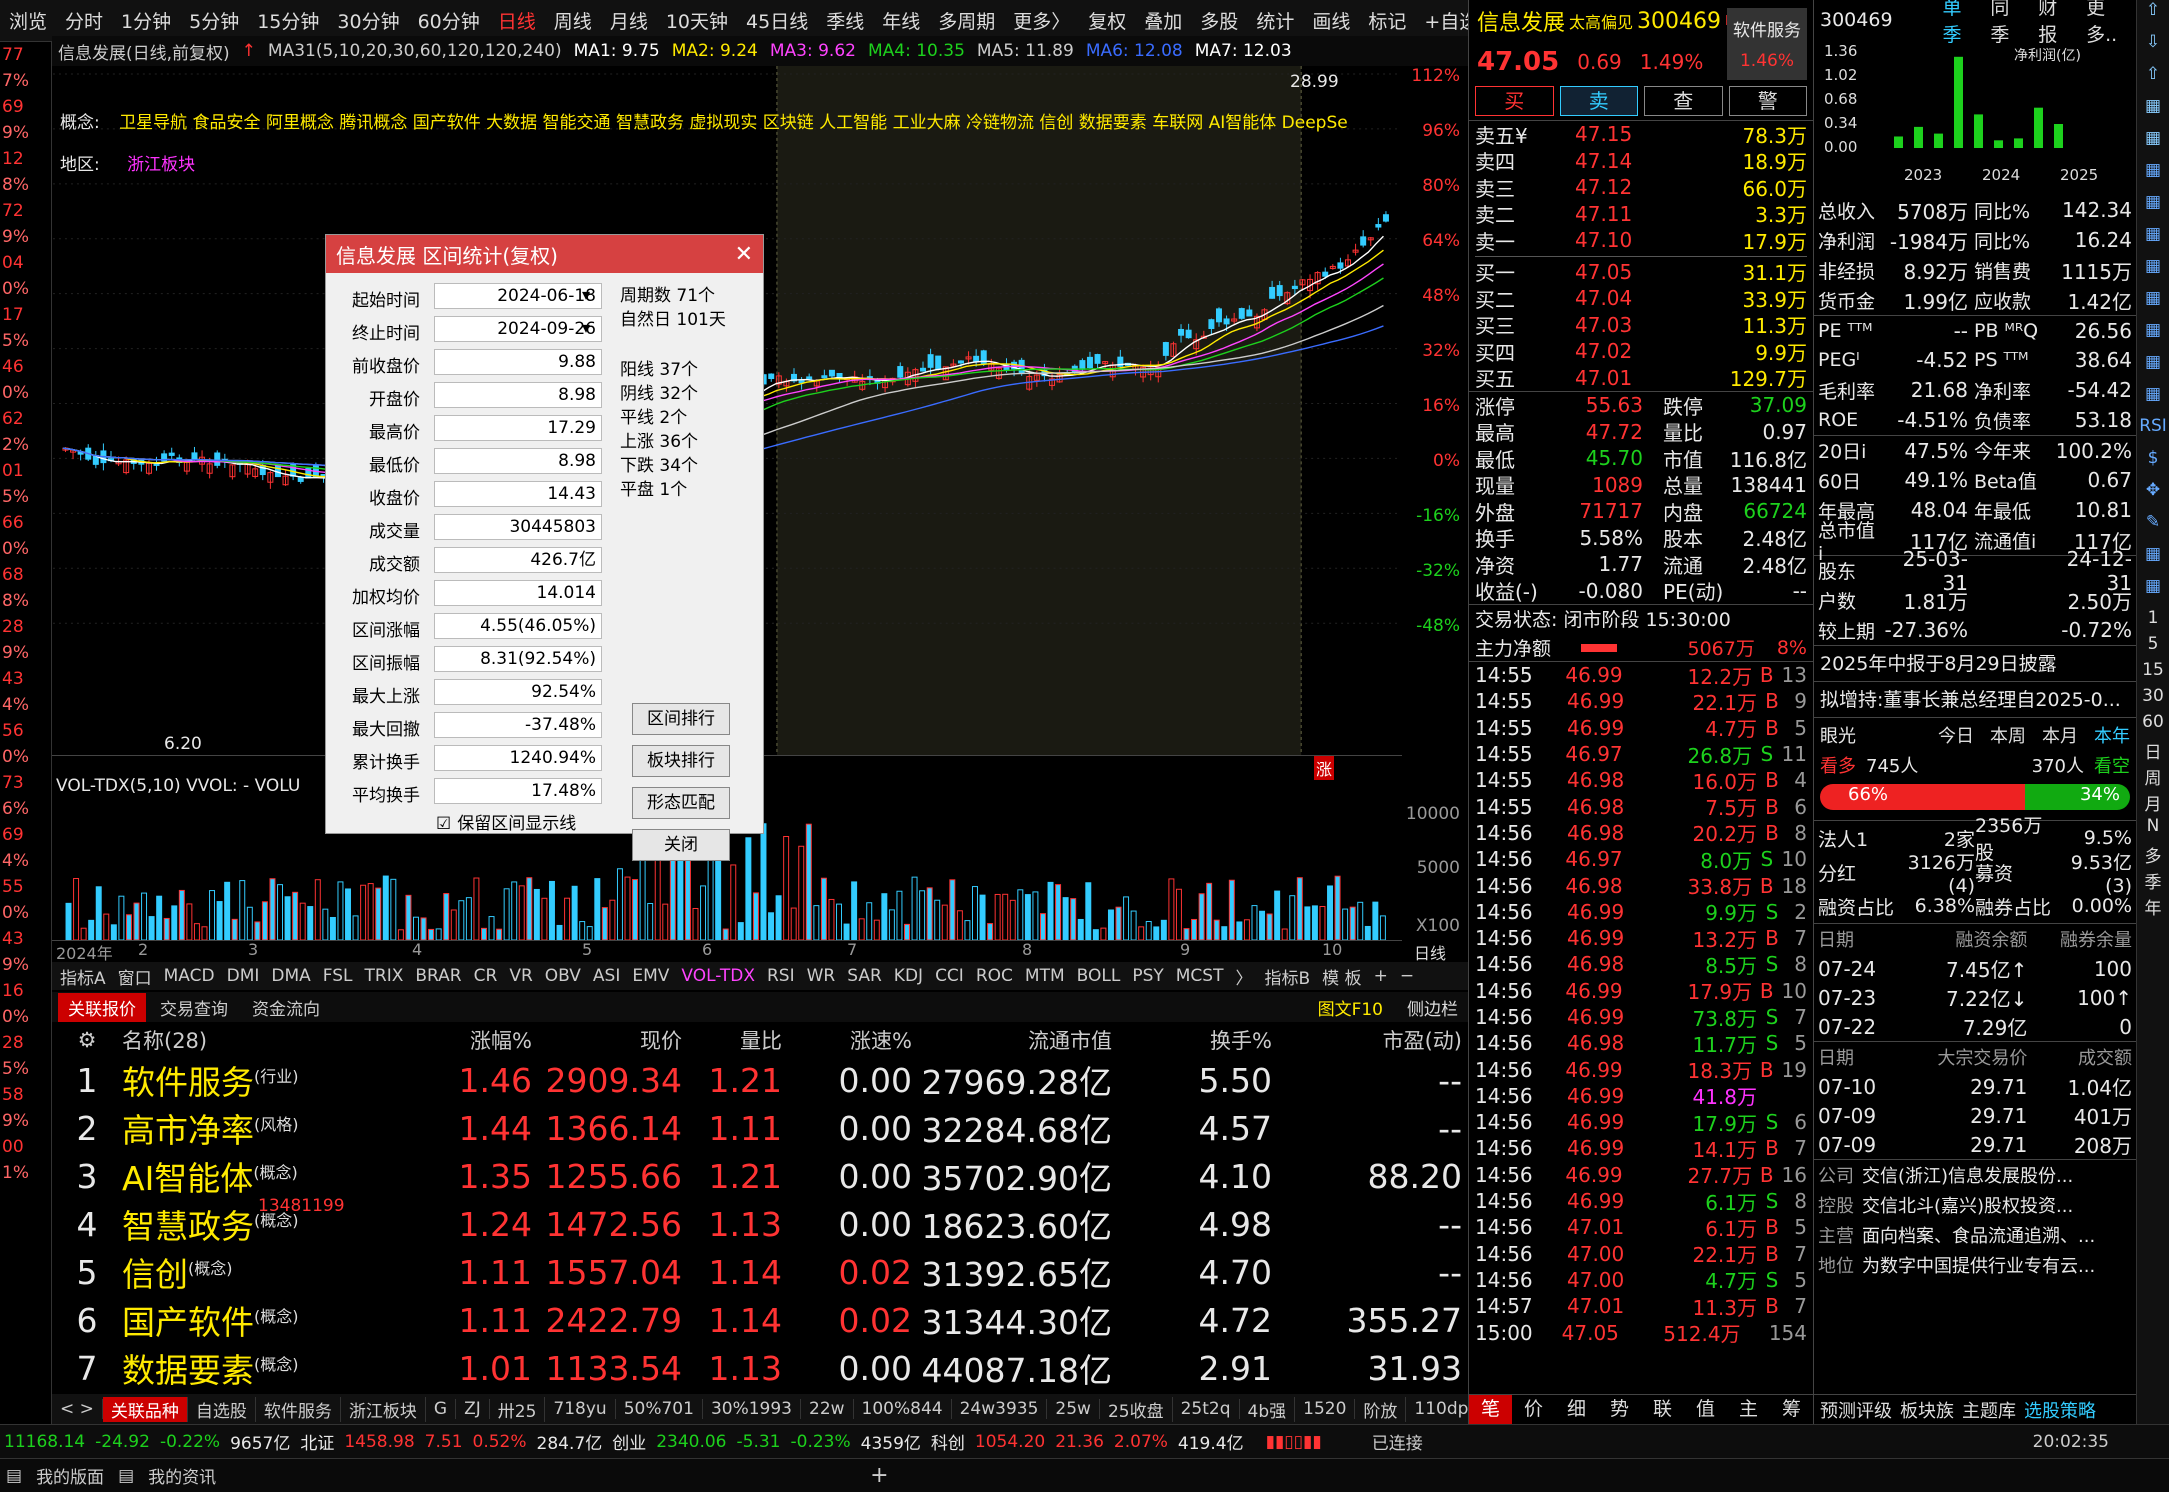 The height and width of the screenshot is (1492, 2169). What do you see at coordinates (2153, 647) in the screenshot?
I see `rail-tool-icon: 5` at bounding box center [2153, 647].